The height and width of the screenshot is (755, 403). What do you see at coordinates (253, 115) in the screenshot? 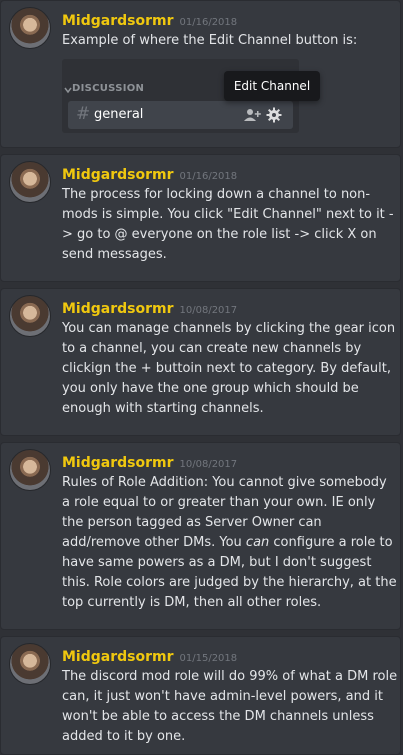
I see `add-user-icon` at bounding box center [253, 115].